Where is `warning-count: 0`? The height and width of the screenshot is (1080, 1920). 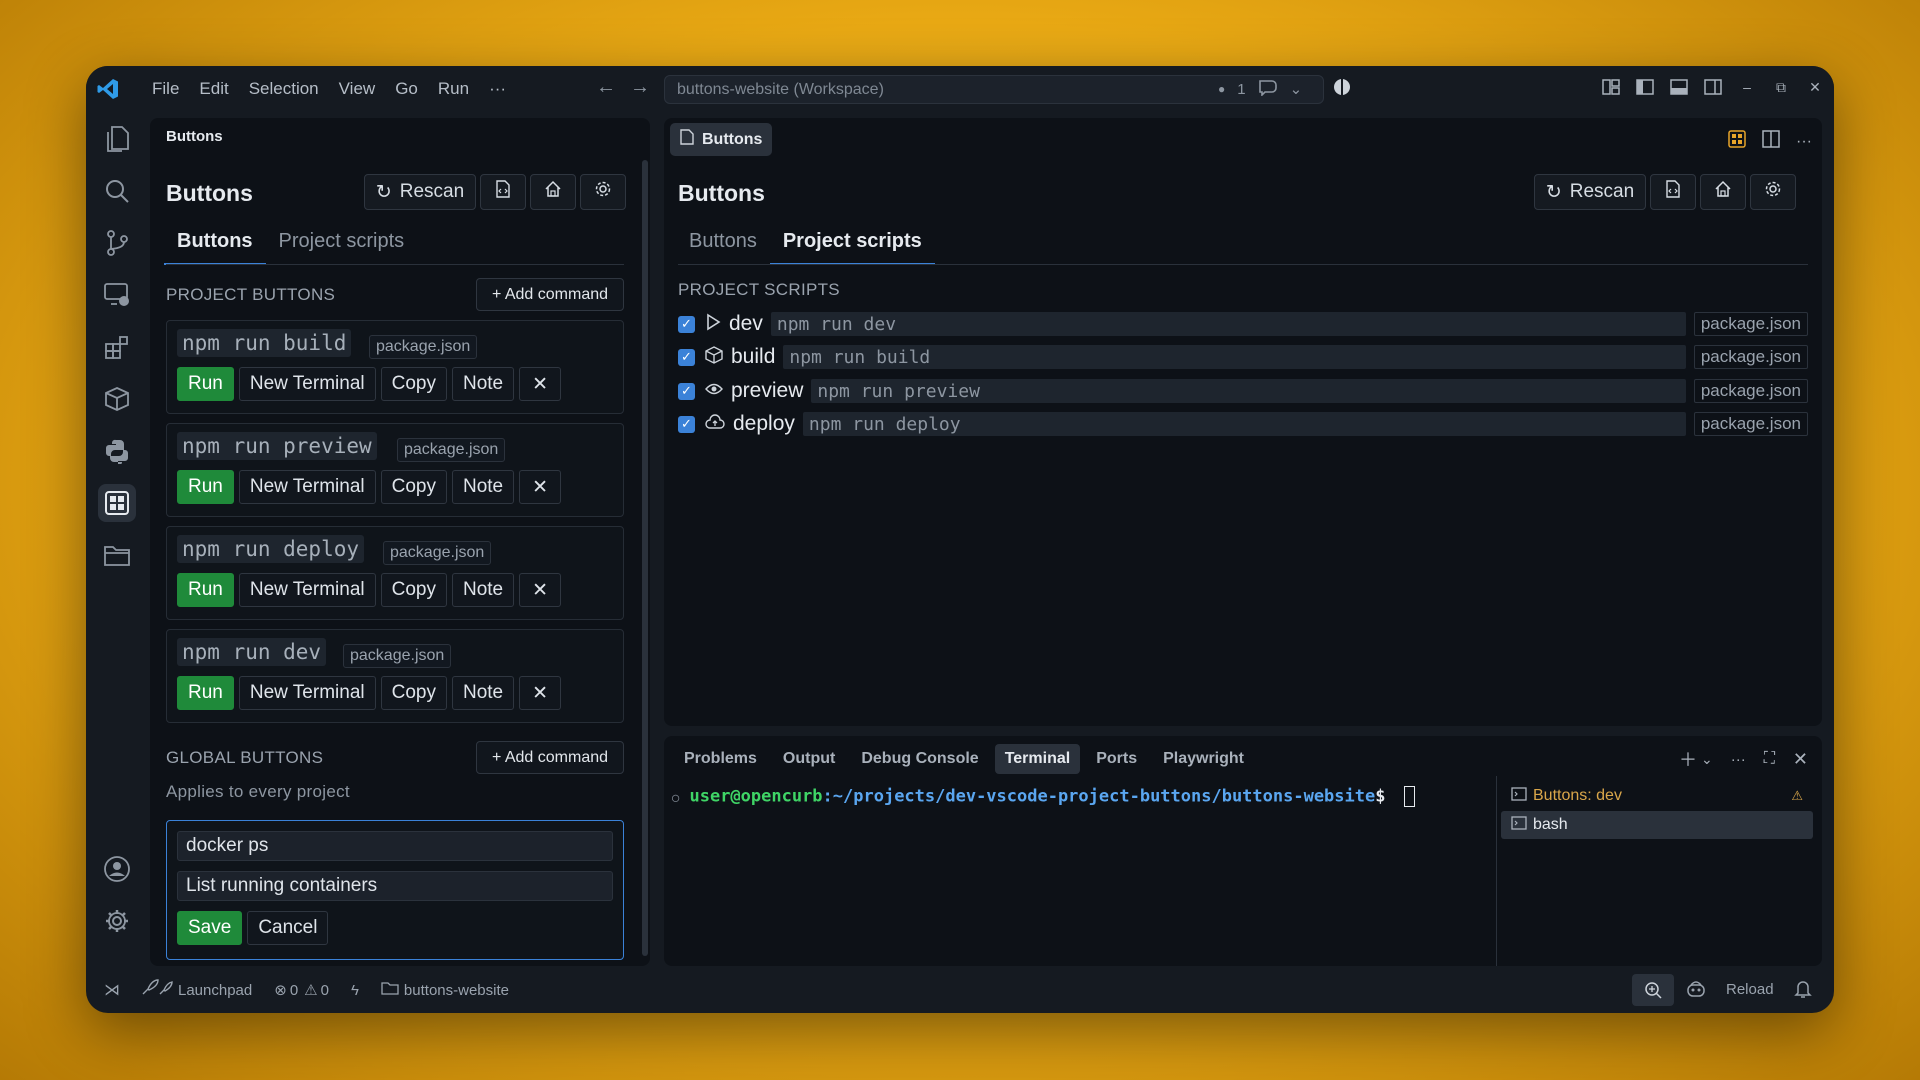
warning-count: 0 is located at coordinates (325, 990).